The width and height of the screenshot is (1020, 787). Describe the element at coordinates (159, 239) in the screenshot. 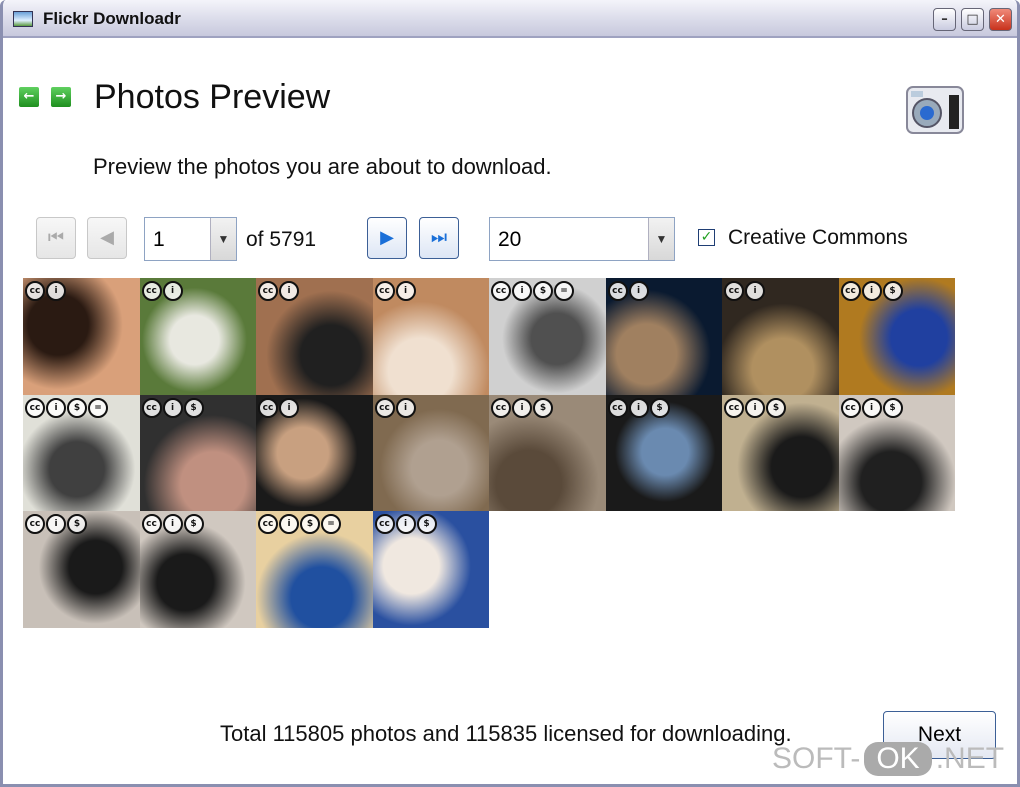

I see `page-value: 1` at that location.